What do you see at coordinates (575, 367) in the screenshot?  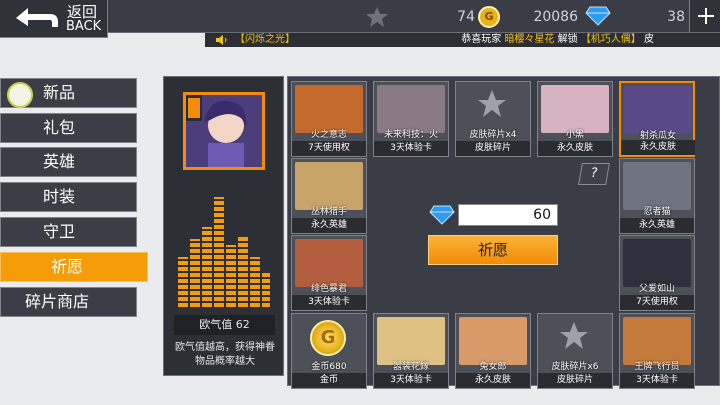 I see `item-name: 皮肤碎片x6` at bounding box center [575, 367].